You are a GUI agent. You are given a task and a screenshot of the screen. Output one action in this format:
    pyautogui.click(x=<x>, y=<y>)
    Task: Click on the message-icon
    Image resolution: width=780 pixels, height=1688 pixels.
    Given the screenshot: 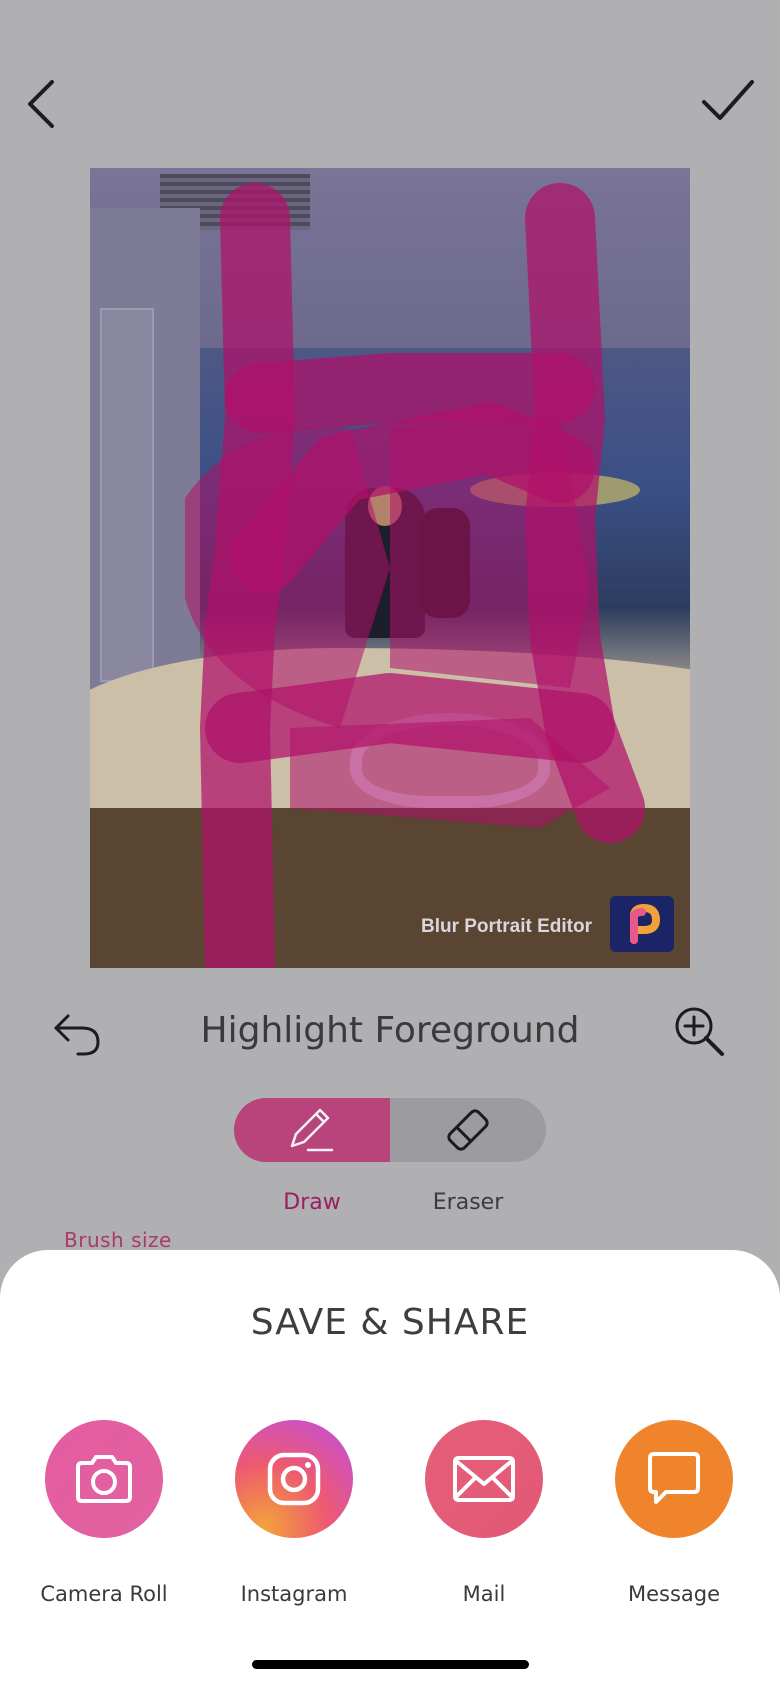 What is the action you would take?
    pyautogui.click(x=674, y=1478)
    